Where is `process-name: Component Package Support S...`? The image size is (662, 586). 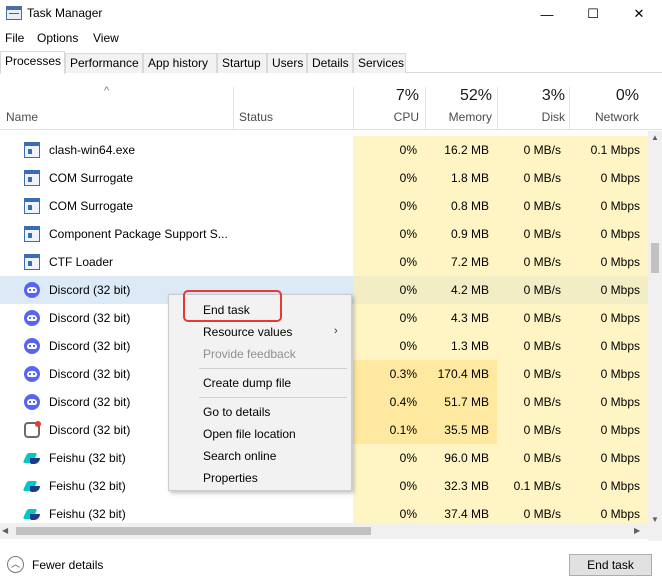 process-name: Component Package Support S... is located at coordinates (138, 234).